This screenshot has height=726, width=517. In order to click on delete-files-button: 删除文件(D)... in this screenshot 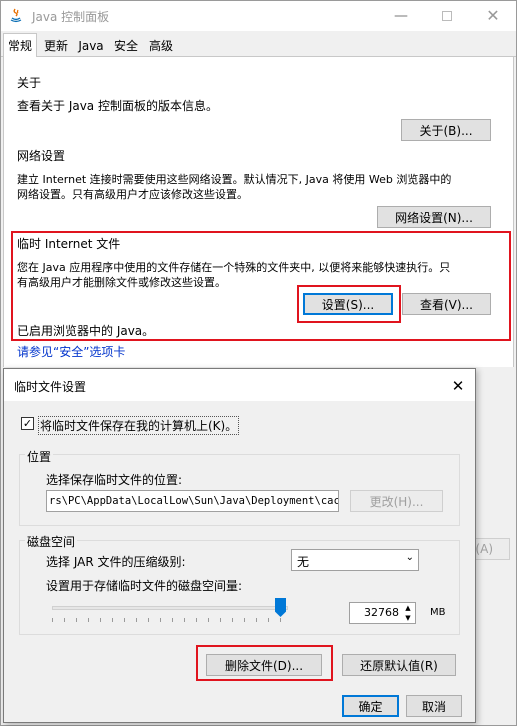, I will do `click(264, 665)`.